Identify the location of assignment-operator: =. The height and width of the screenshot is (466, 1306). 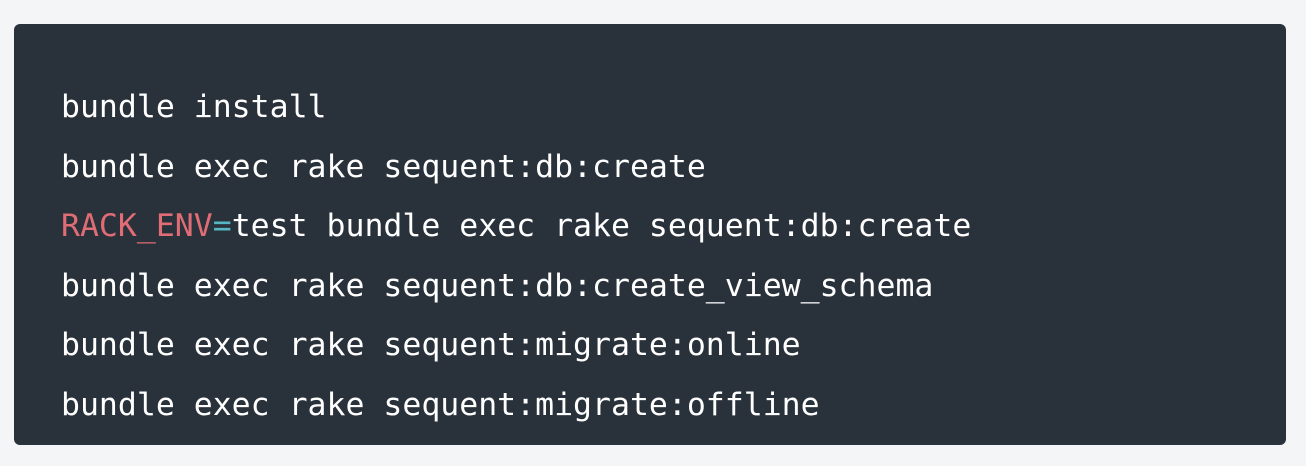
(222, 226).